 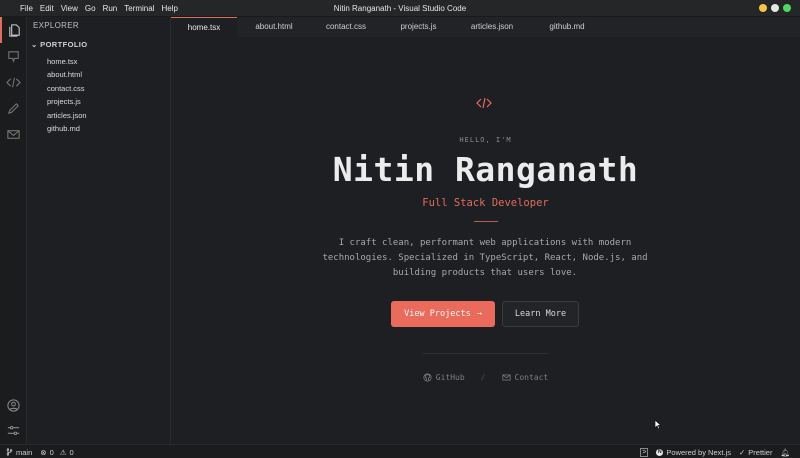 What do you see at coordinates (67, 128) in the screenshot?
I see `file-item: github.md` at bounding box center [67, 128].